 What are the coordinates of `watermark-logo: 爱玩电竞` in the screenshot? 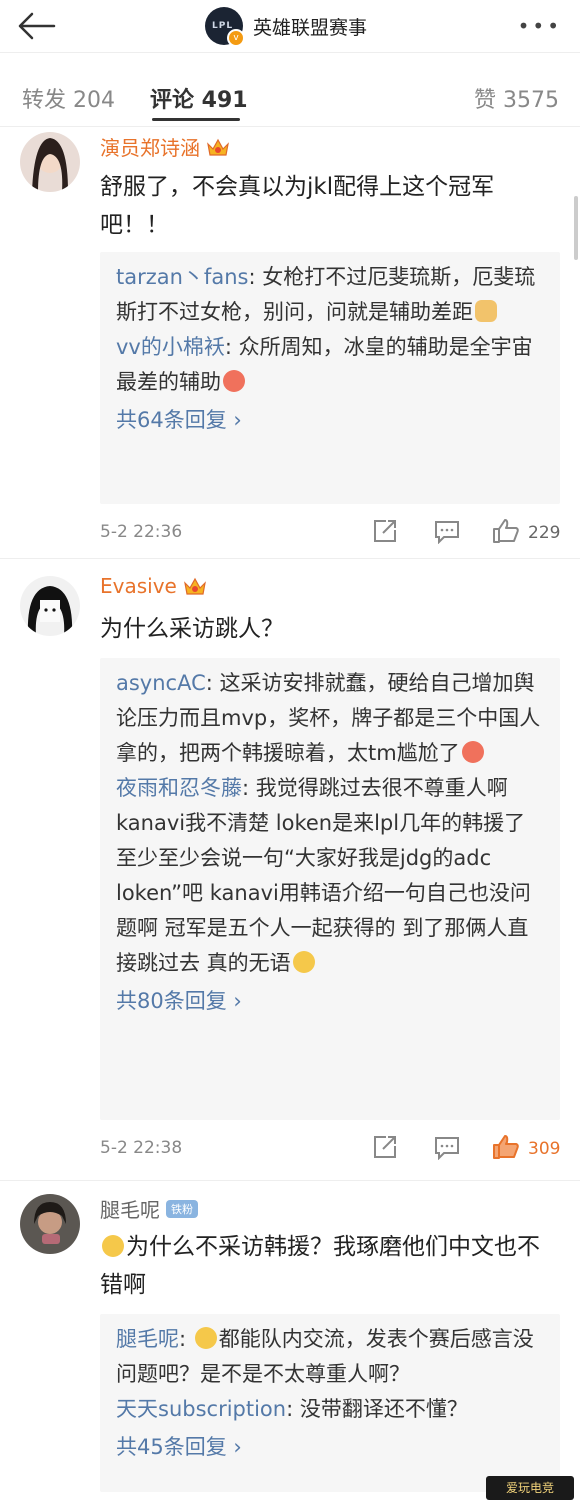 It's located at (530, 1488).